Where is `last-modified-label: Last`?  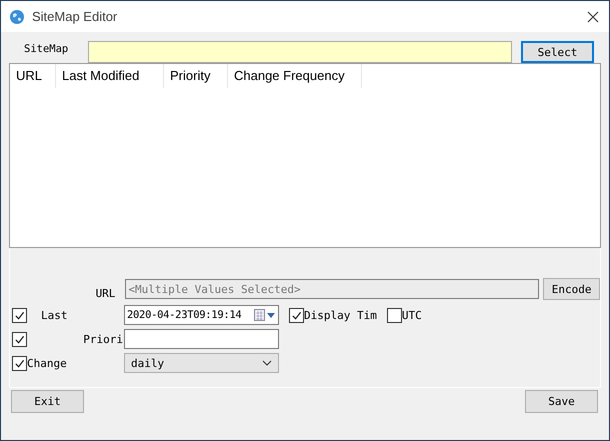 last-modified-label: Last is located at coordinates (54, 315).